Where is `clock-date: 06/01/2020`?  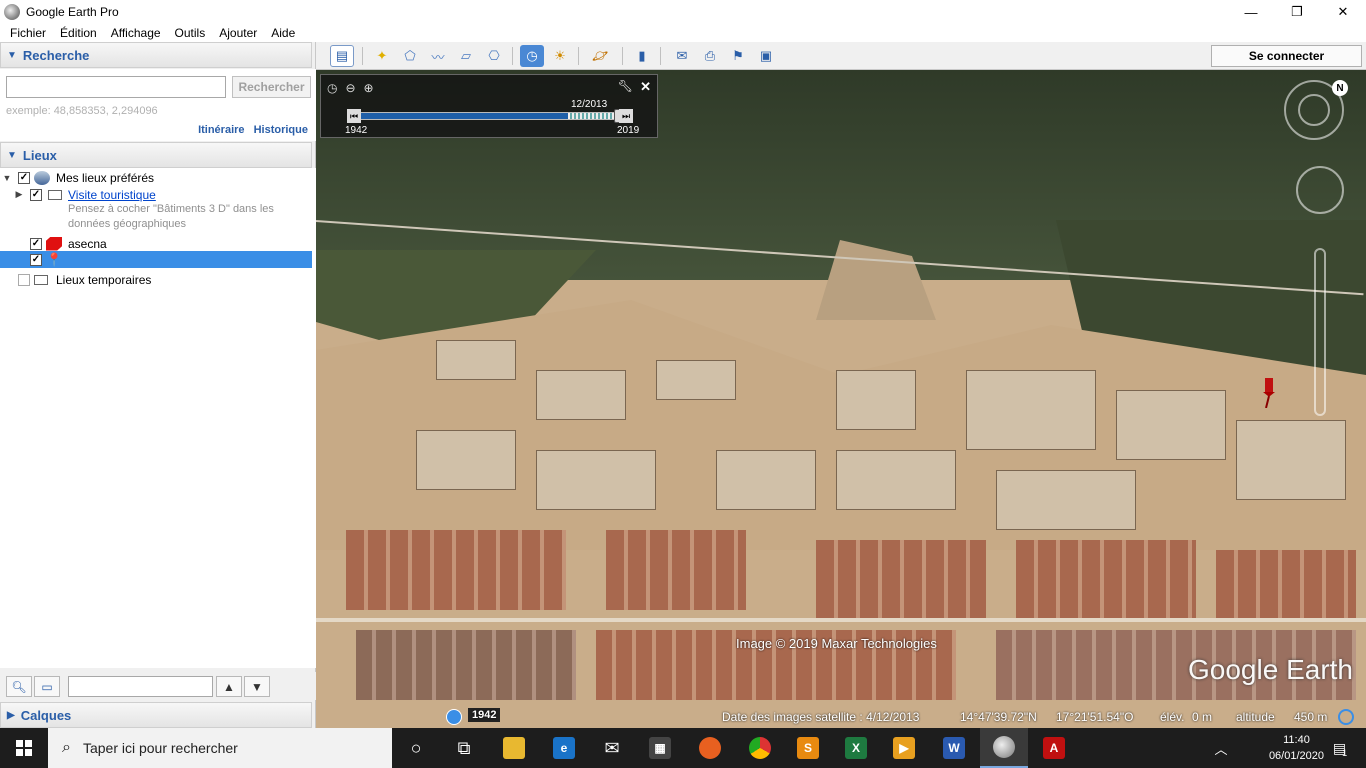 clock-date: 06/01/2020 is located at coordinates (1296, 756).